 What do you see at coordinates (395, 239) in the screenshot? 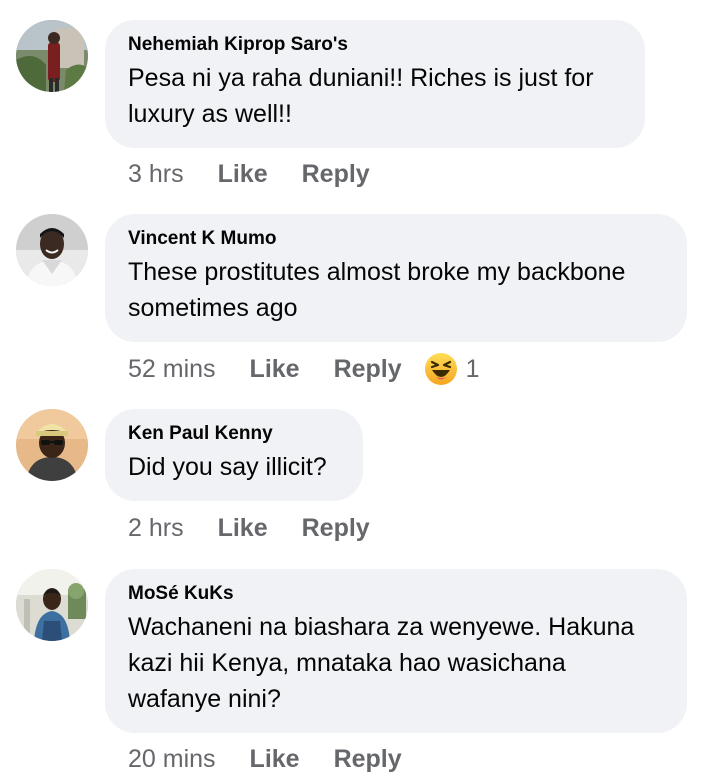
I see `comment-author: Vincent K Mumo` at bounding box center [395, 239].